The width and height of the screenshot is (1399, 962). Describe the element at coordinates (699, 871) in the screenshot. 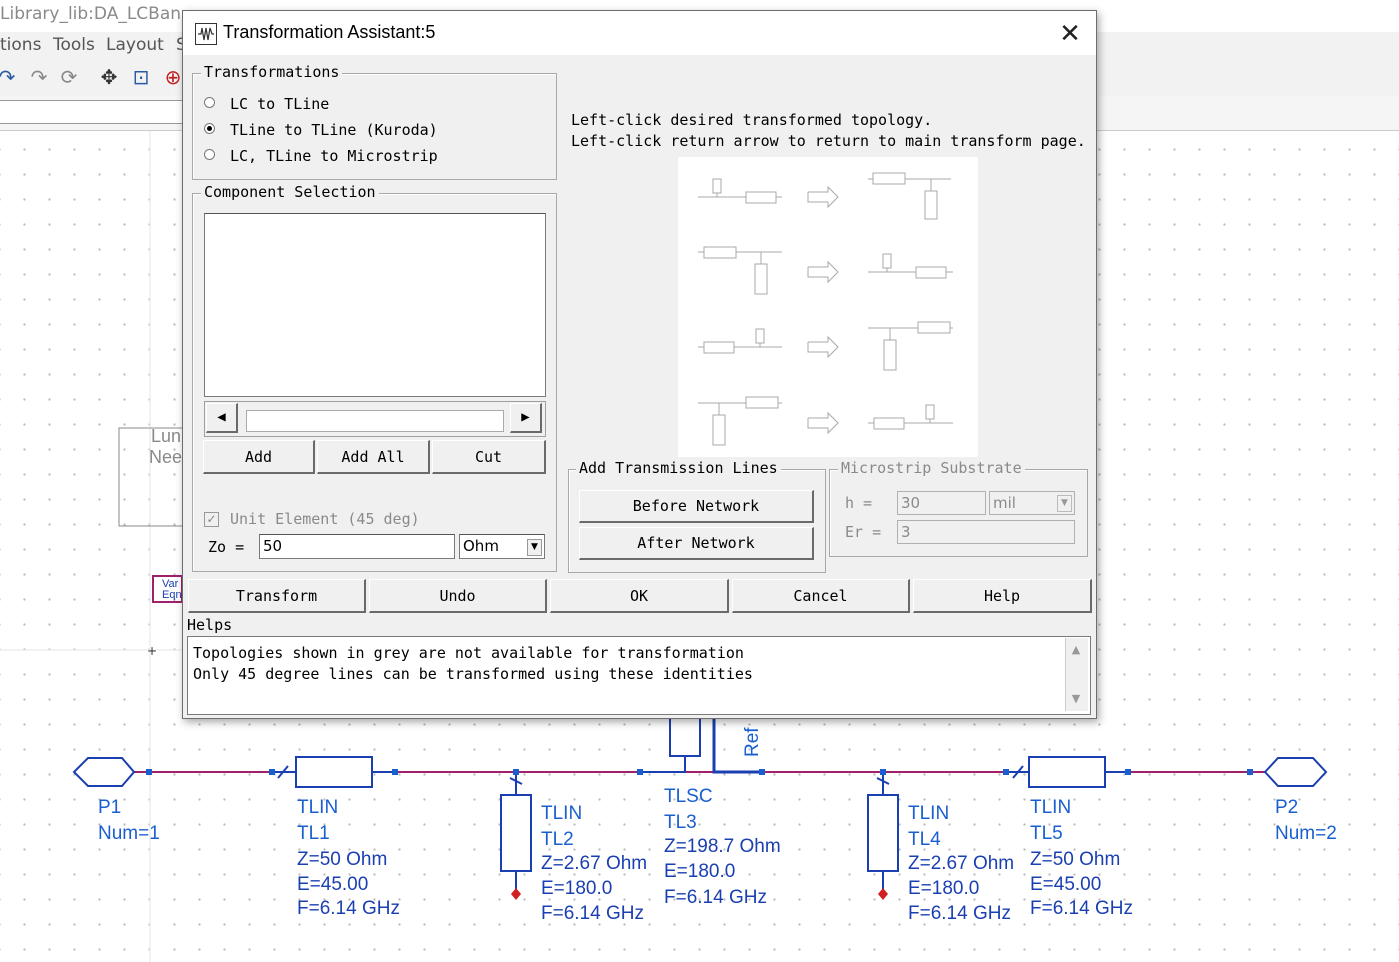

I see `tl3-e: E=180.0` at that location.